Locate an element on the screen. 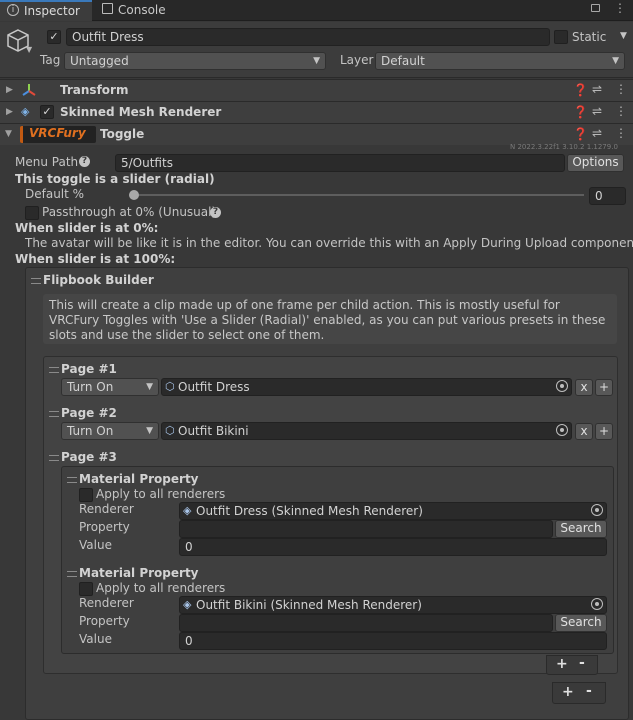  slider-thumb is located at coordinates (134, 195).